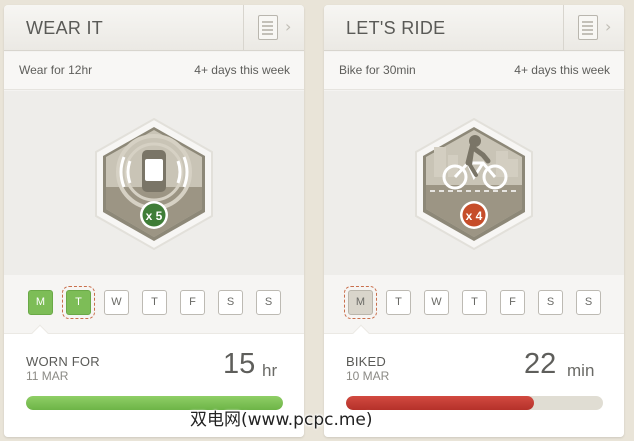 The width and height of the screenshot is (634, 441). I want to click on badge-multiplier: x 5, so click(154, 216).